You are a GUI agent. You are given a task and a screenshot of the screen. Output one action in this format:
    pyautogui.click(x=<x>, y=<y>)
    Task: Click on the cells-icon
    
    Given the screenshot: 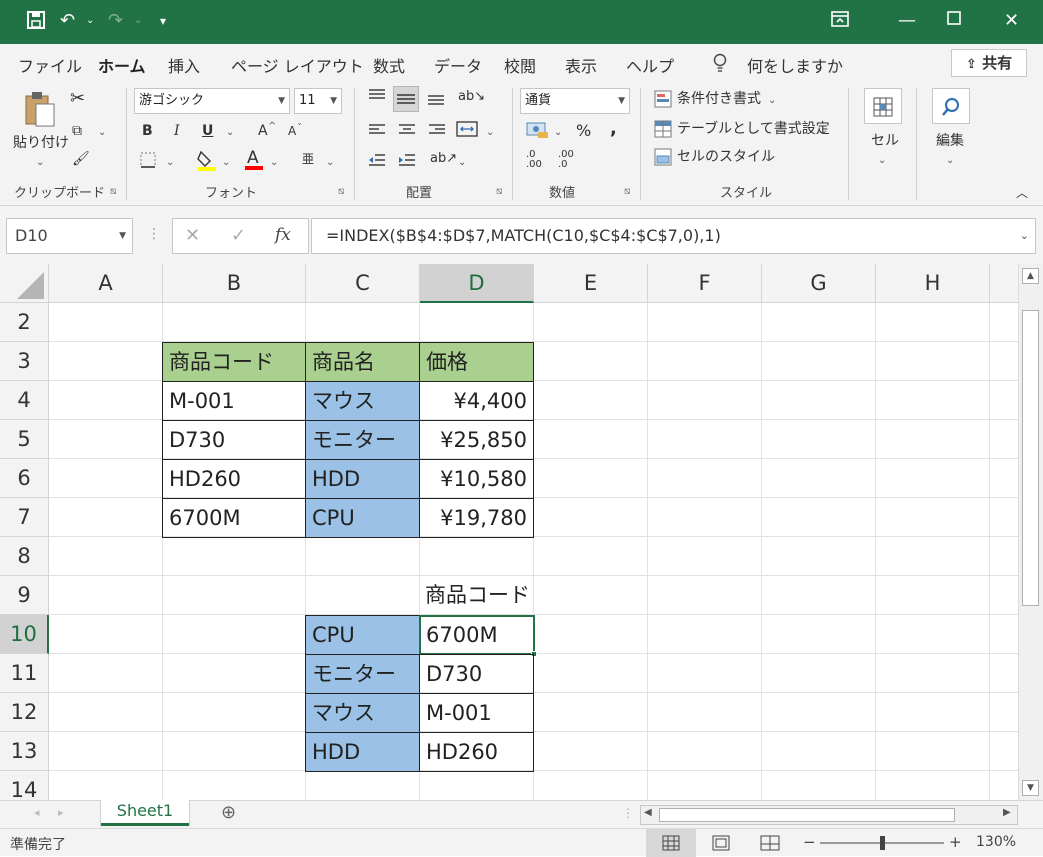 What is the action you would take?
    pyautogui.click(x=883, y=106)
    